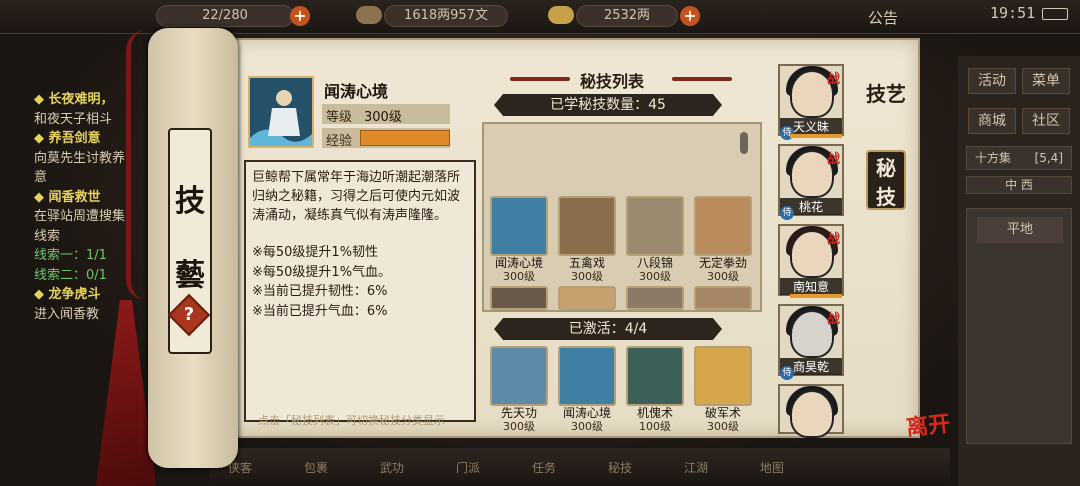  I want to click on bottom-item: 江湖, so click(696, 468).